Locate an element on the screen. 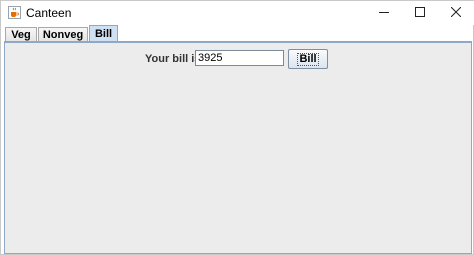  close-button is located at coordinates (456, 13).